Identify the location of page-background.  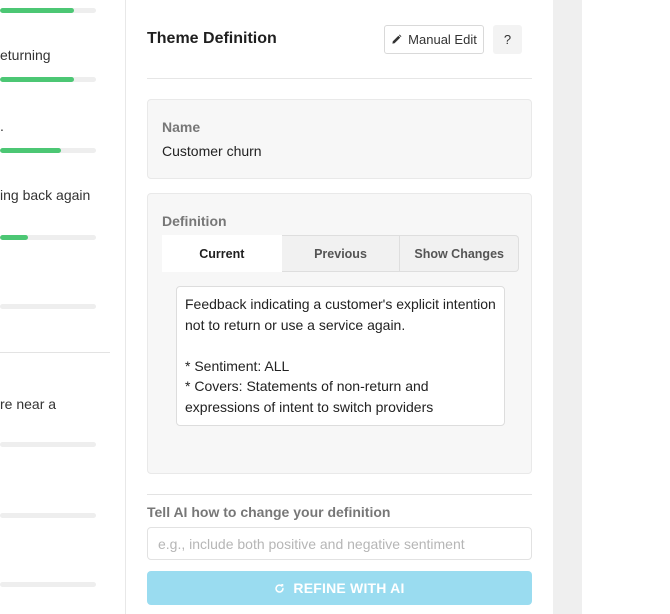
(626, 307).